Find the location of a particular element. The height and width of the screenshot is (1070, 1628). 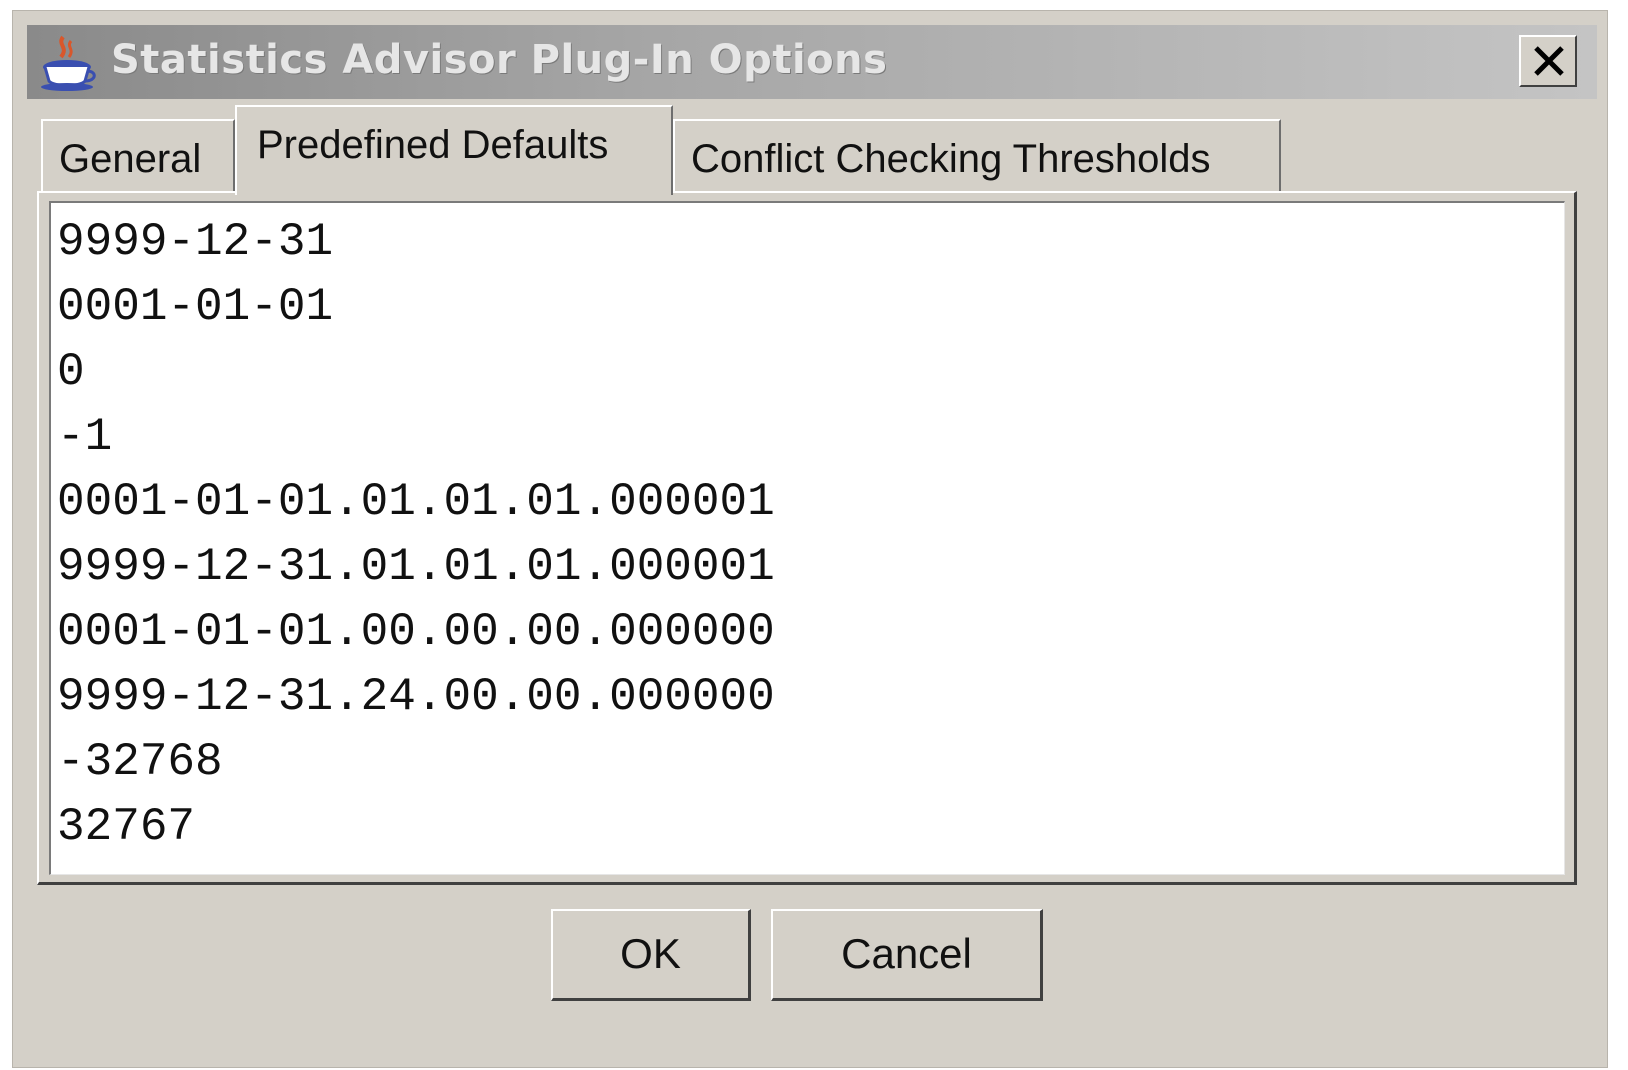

defaults-line: 9999-12-31.01.01.01.000001 is located at coordinates (416, 567).